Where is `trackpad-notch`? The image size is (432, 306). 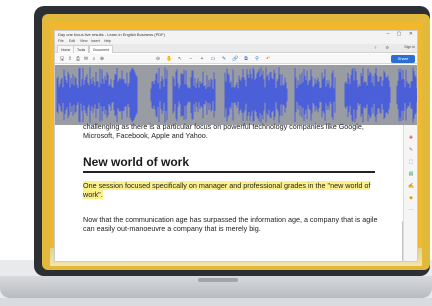
trackpad-notch is located at coordinates (218, 280).